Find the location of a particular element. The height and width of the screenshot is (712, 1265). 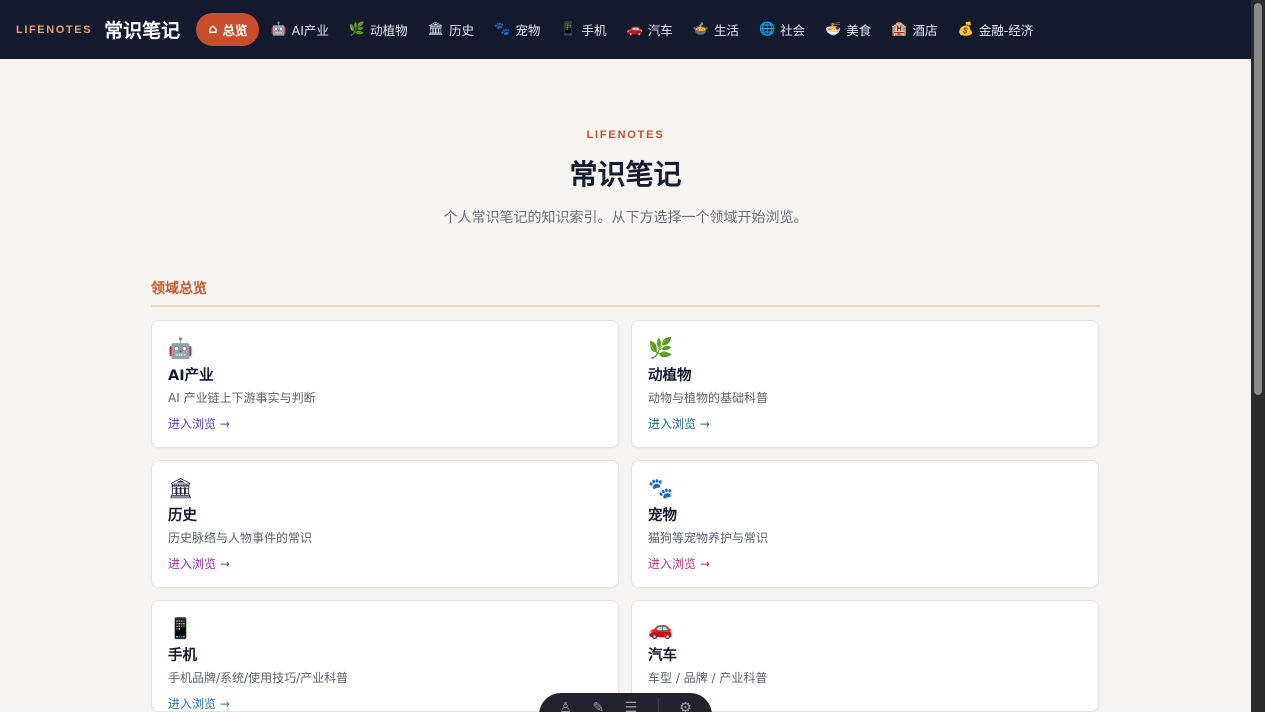

nav-item-life: 🍲 生活 is located at coordinates (716, 29).